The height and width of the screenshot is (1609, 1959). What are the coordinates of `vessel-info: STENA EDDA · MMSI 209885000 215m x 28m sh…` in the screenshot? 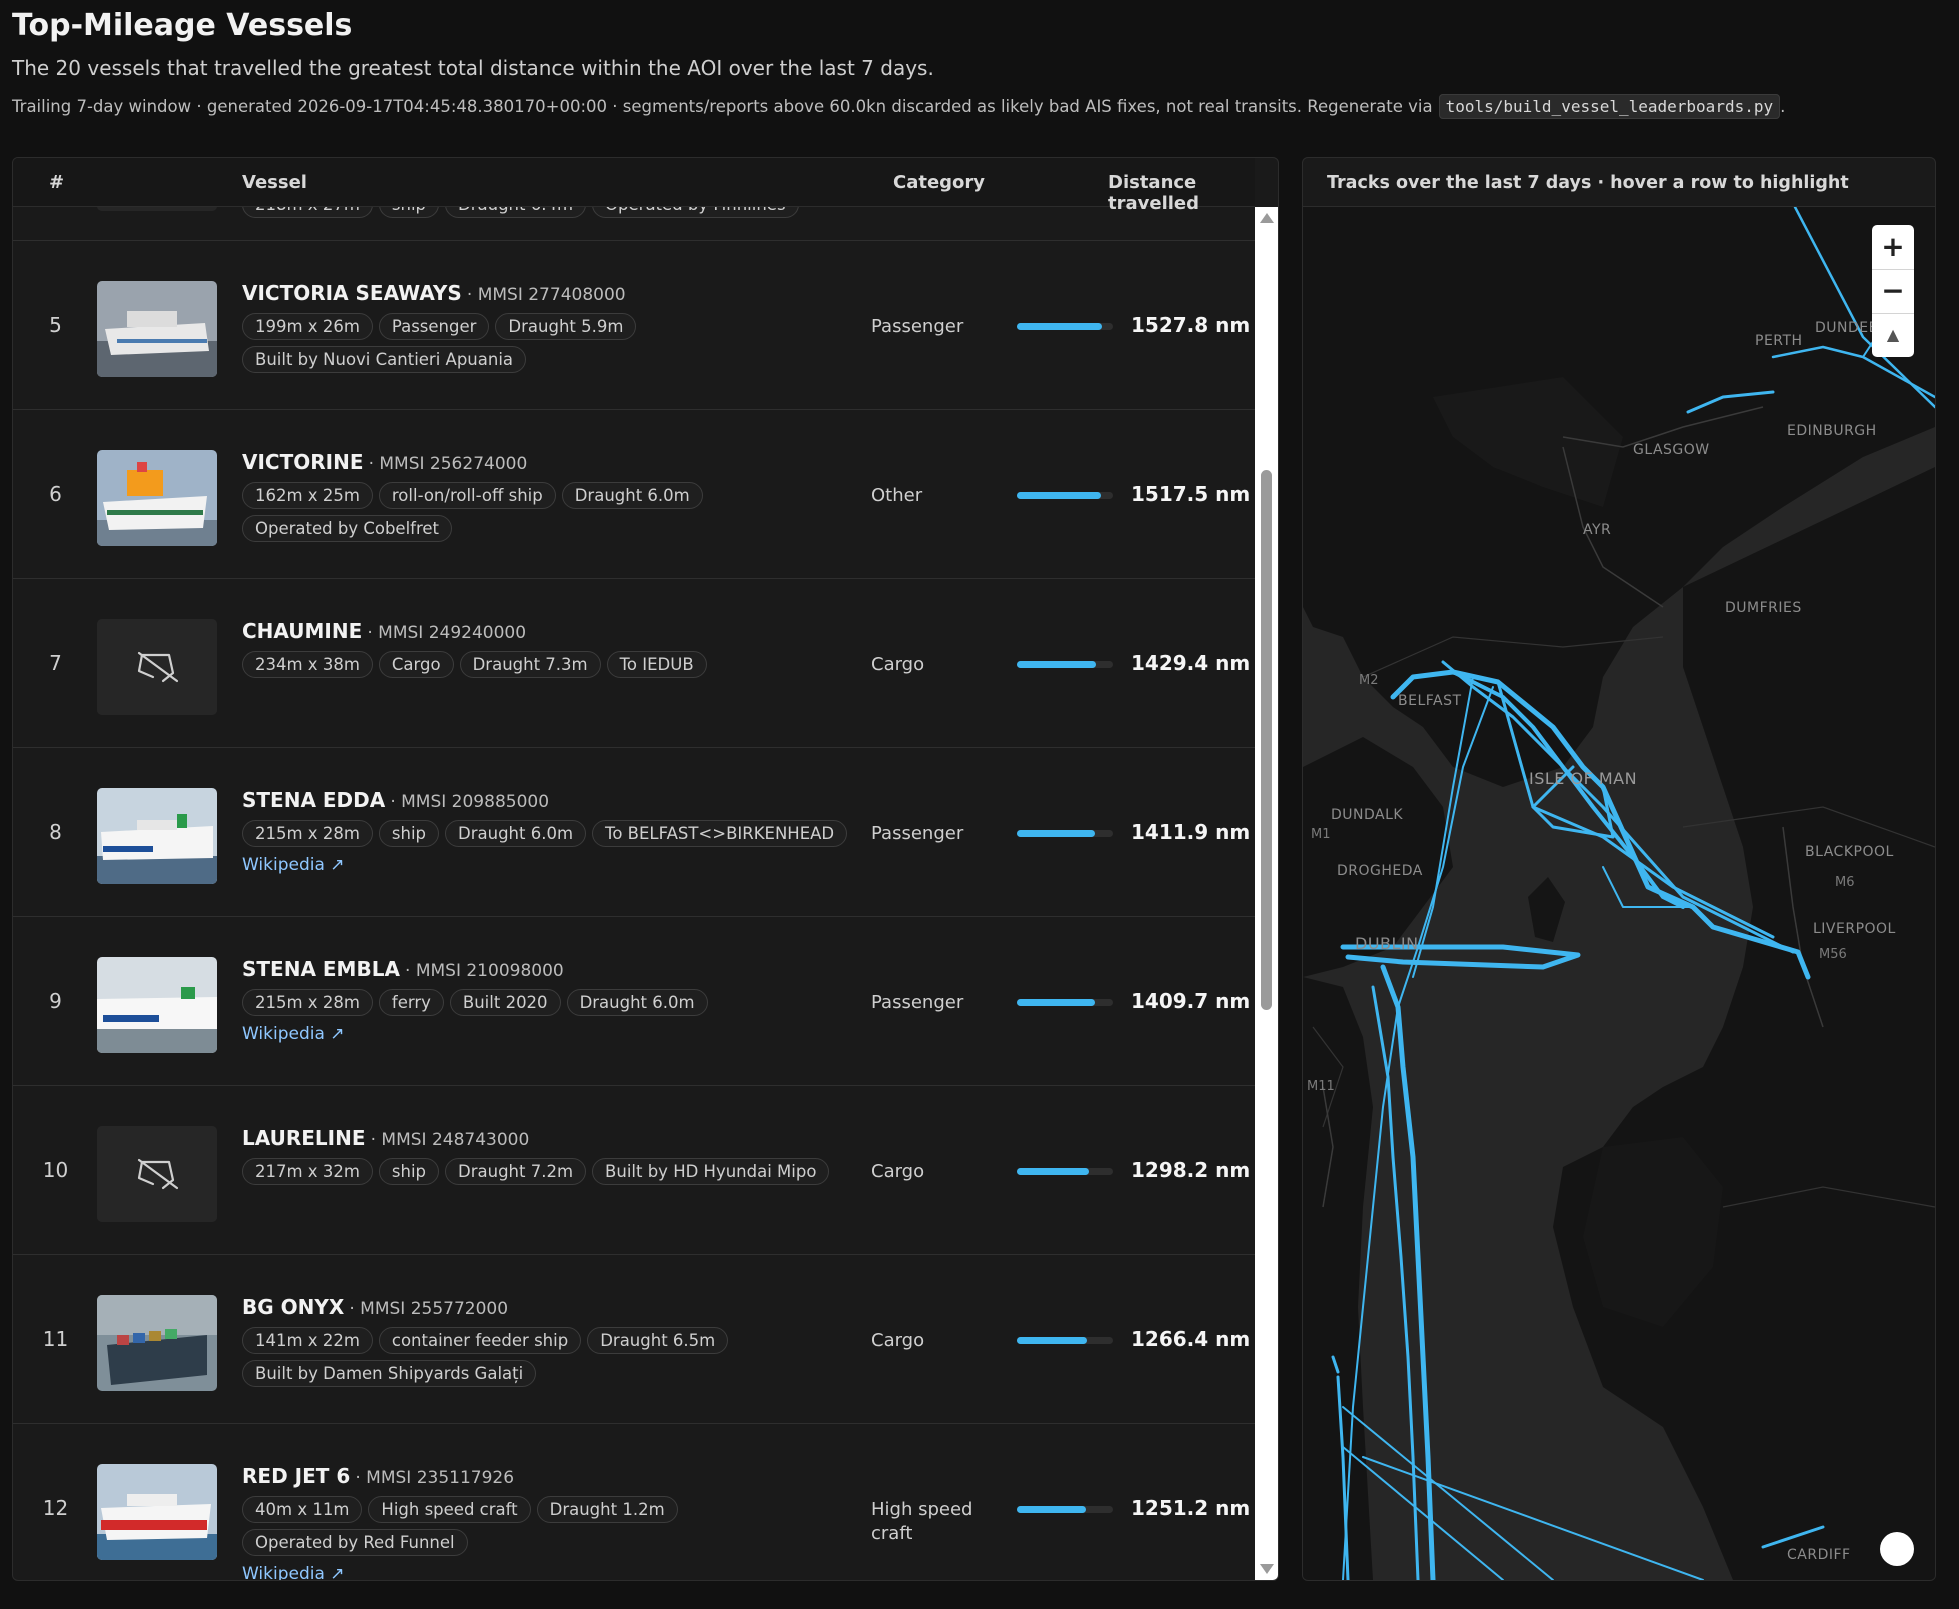 It's located at (552, 831).